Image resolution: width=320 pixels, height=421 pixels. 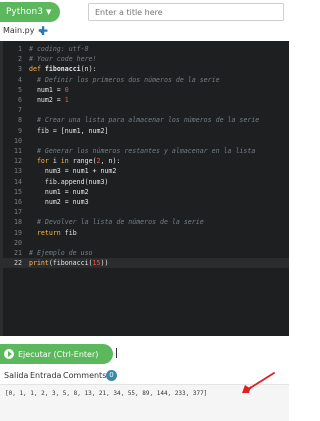 What do you see at coordinates (20, 110) in the screenshot?
I see `line-number: 7` at bounding box center [20, 110].